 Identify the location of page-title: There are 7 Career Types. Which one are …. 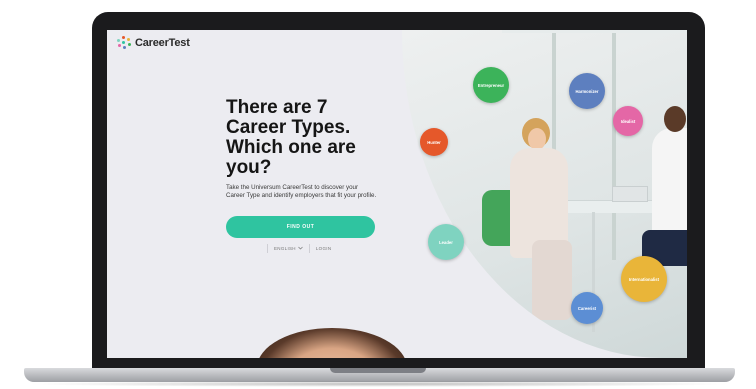
(291, 137).